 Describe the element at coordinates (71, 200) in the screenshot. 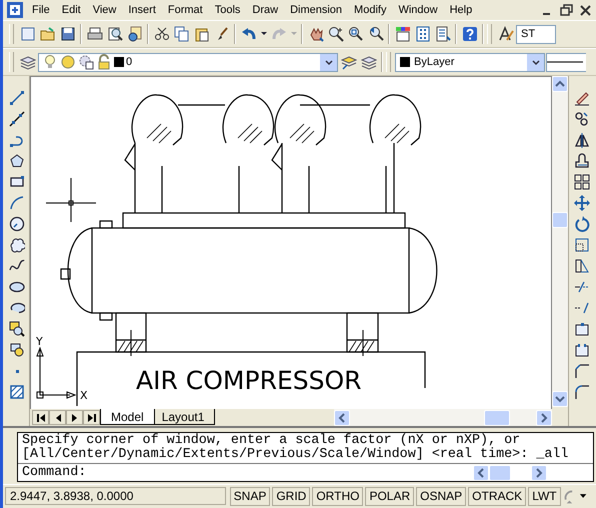

I see `crosshair-cursor` at that location.